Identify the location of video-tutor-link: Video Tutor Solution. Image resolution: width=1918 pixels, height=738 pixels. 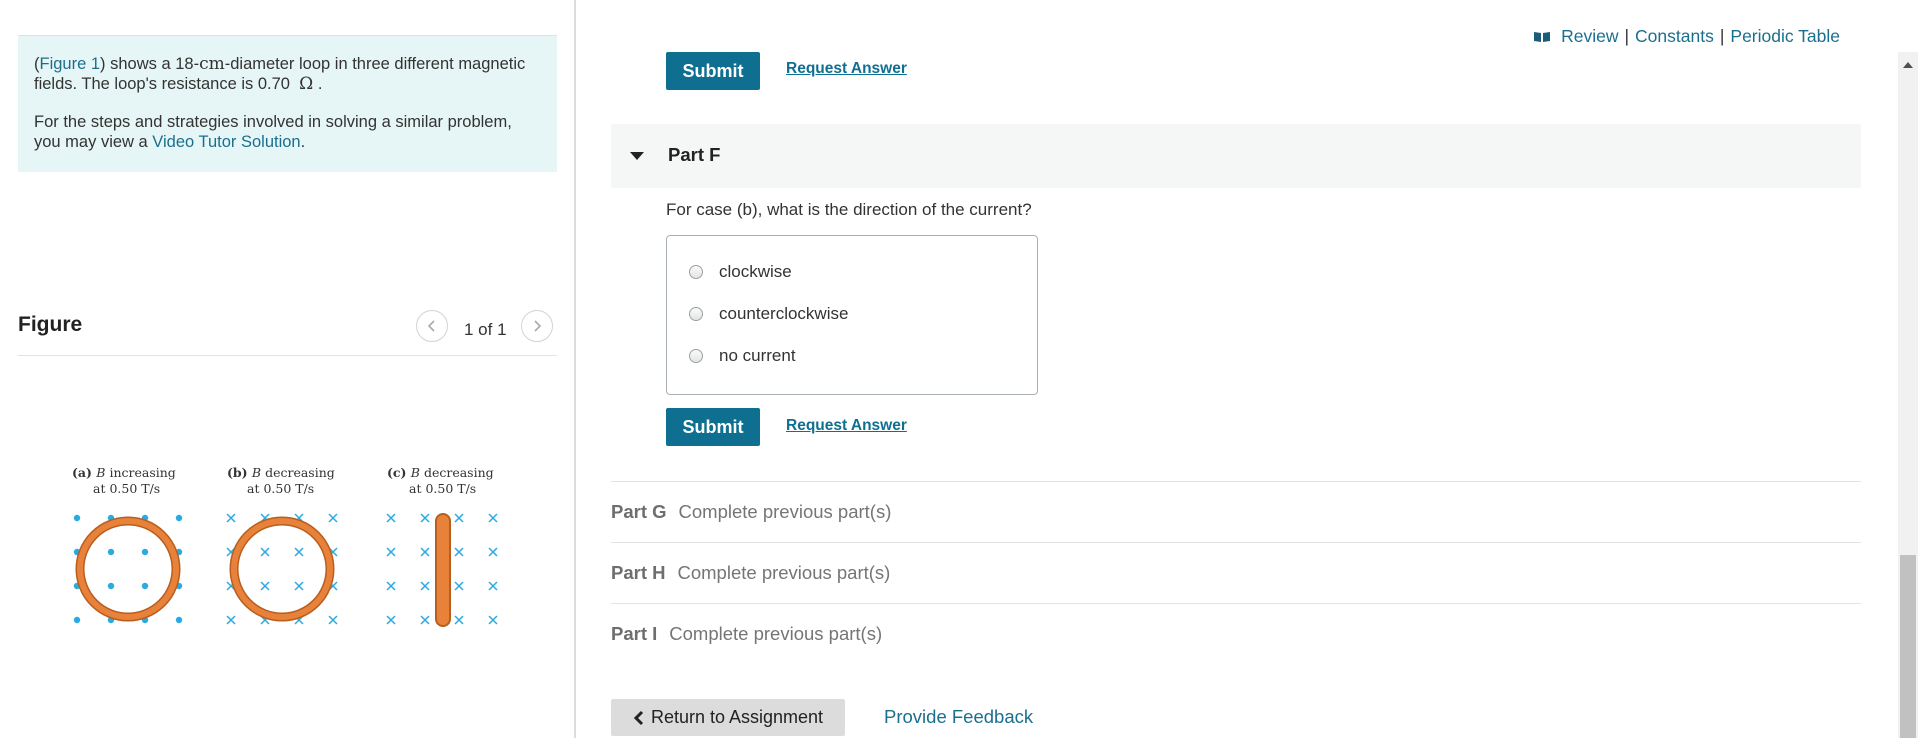
(226, 142).